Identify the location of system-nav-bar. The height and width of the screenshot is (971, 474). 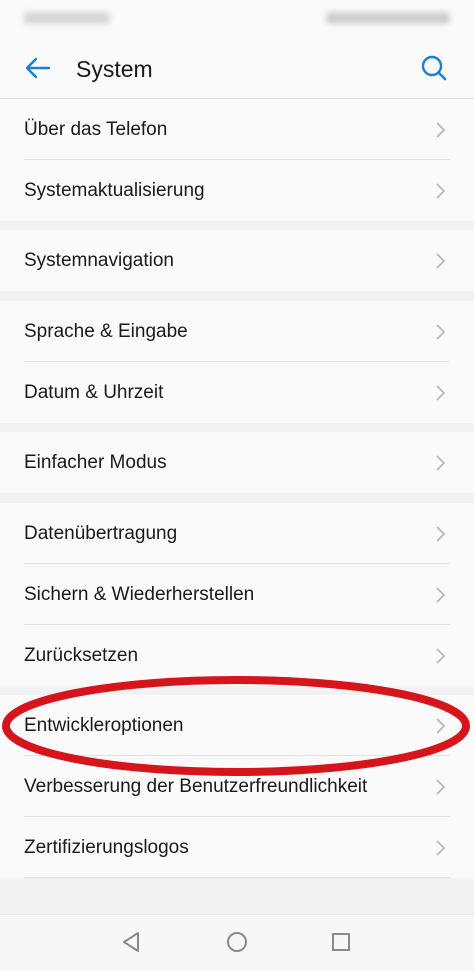
(237, 942).